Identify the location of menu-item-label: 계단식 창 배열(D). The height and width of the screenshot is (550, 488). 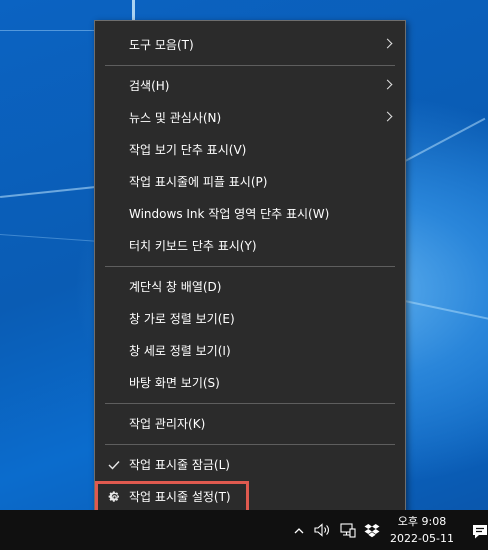
(175, 287).